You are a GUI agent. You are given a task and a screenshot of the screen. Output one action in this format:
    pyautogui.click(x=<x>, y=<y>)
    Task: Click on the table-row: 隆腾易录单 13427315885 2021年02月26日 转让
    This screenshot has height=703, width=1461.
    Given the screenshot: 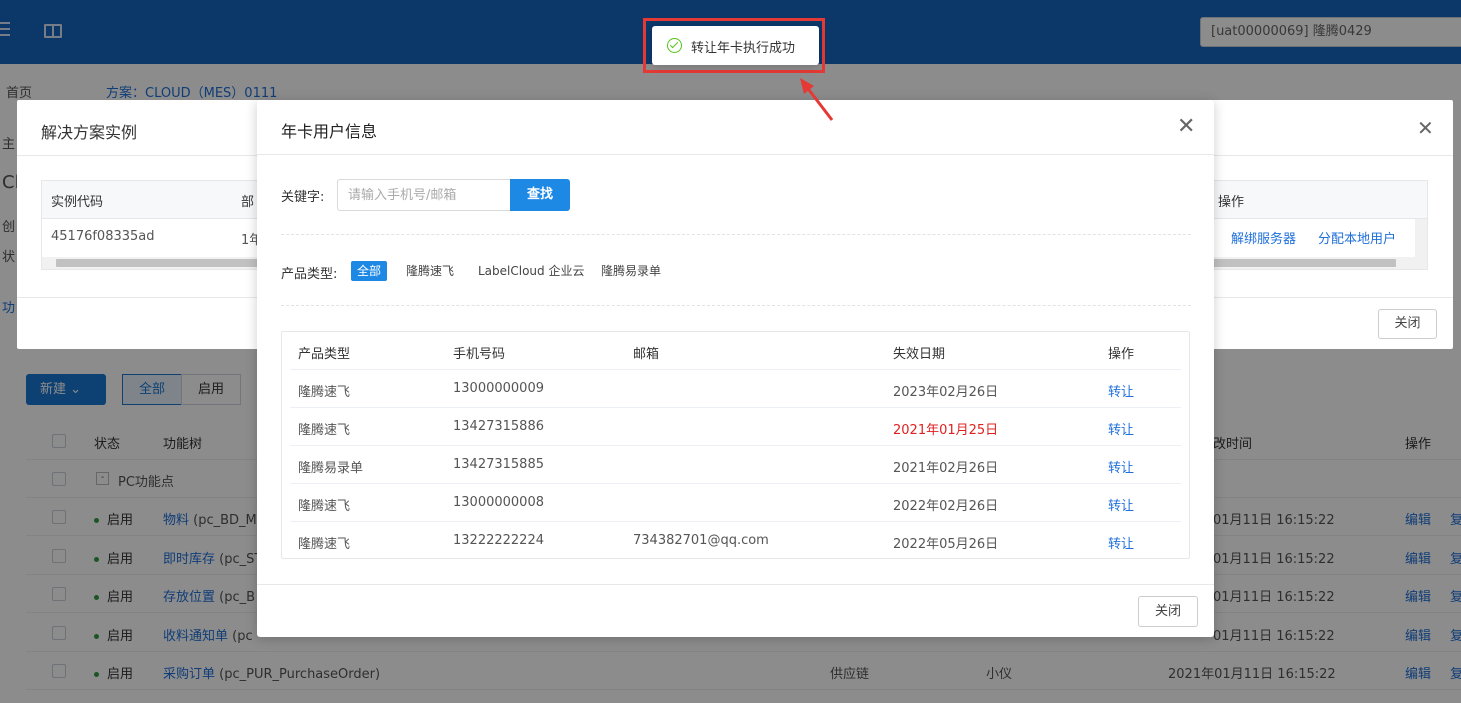 What is the action you would take?
    pyautogui.click(x=735, y=465)
    